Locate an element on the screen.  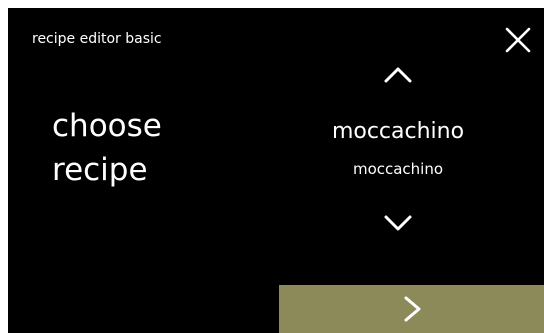
chevron-up-icon is located at coordinates (398, 75).